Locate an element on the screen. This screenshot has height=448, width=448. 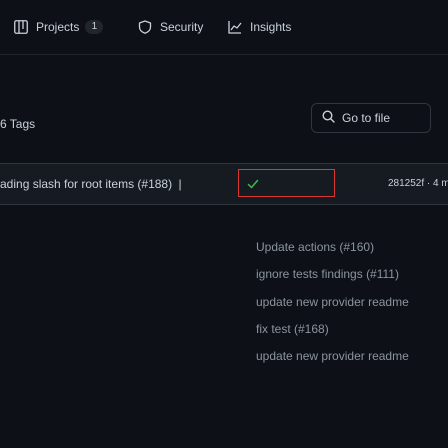
tab-insights-label: Insights is located at coordinates (271, 27).